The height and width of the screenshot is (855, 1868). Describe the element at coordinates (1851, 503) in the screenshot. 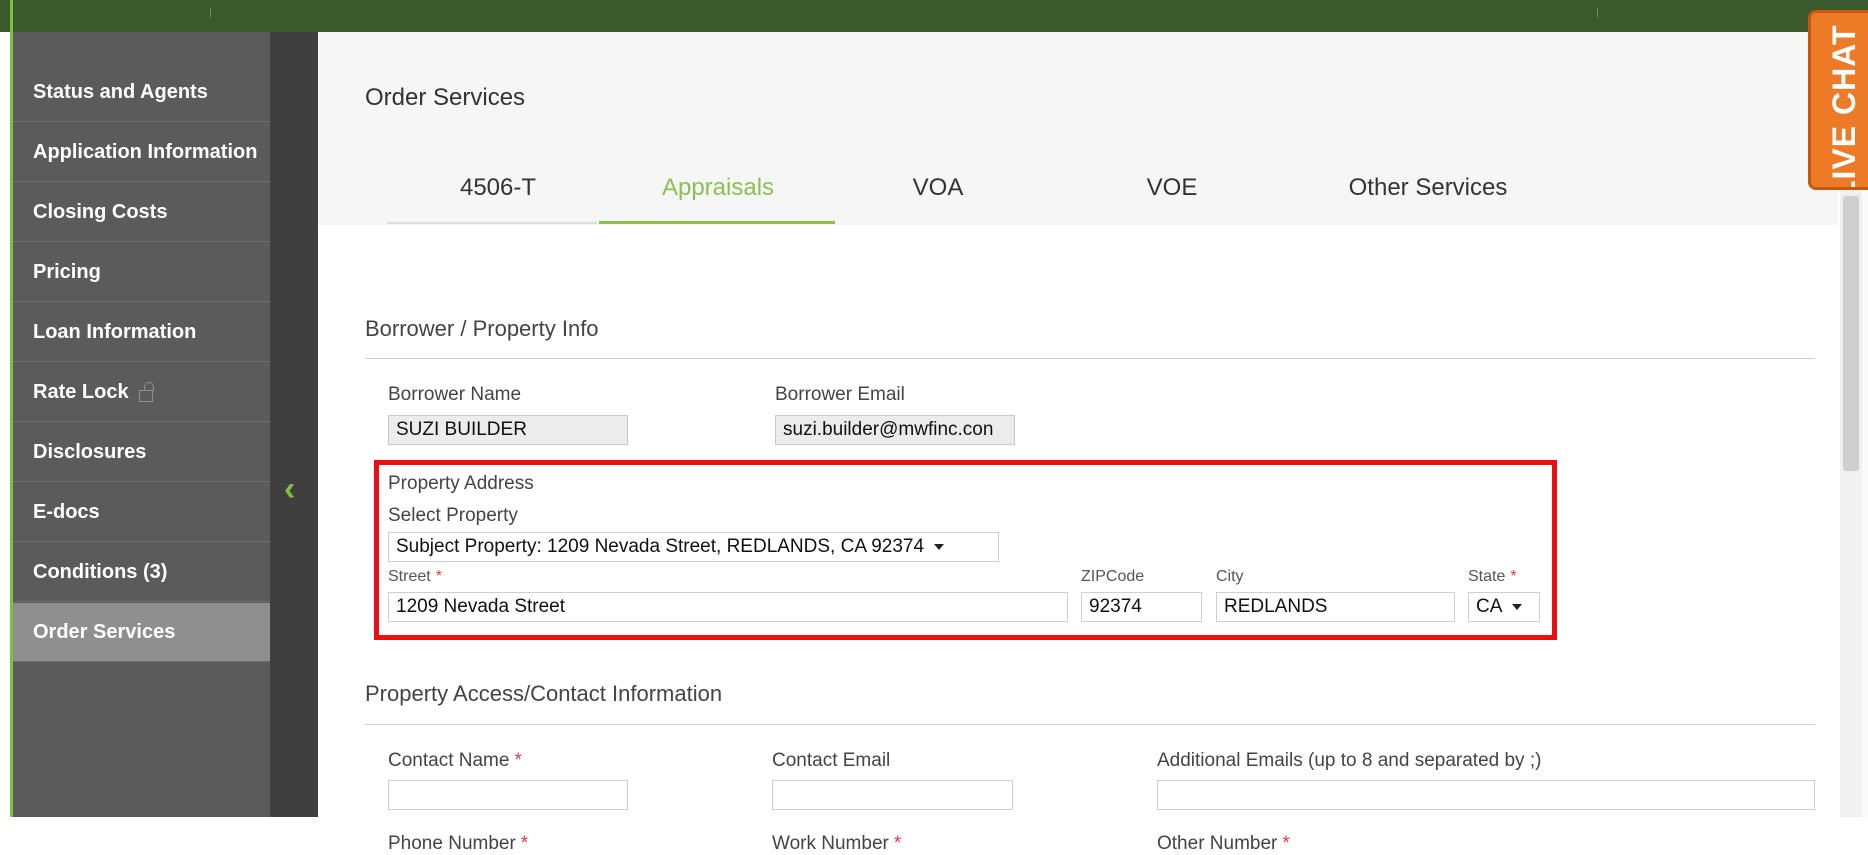

I see `vertical-scrollbar` at that location.